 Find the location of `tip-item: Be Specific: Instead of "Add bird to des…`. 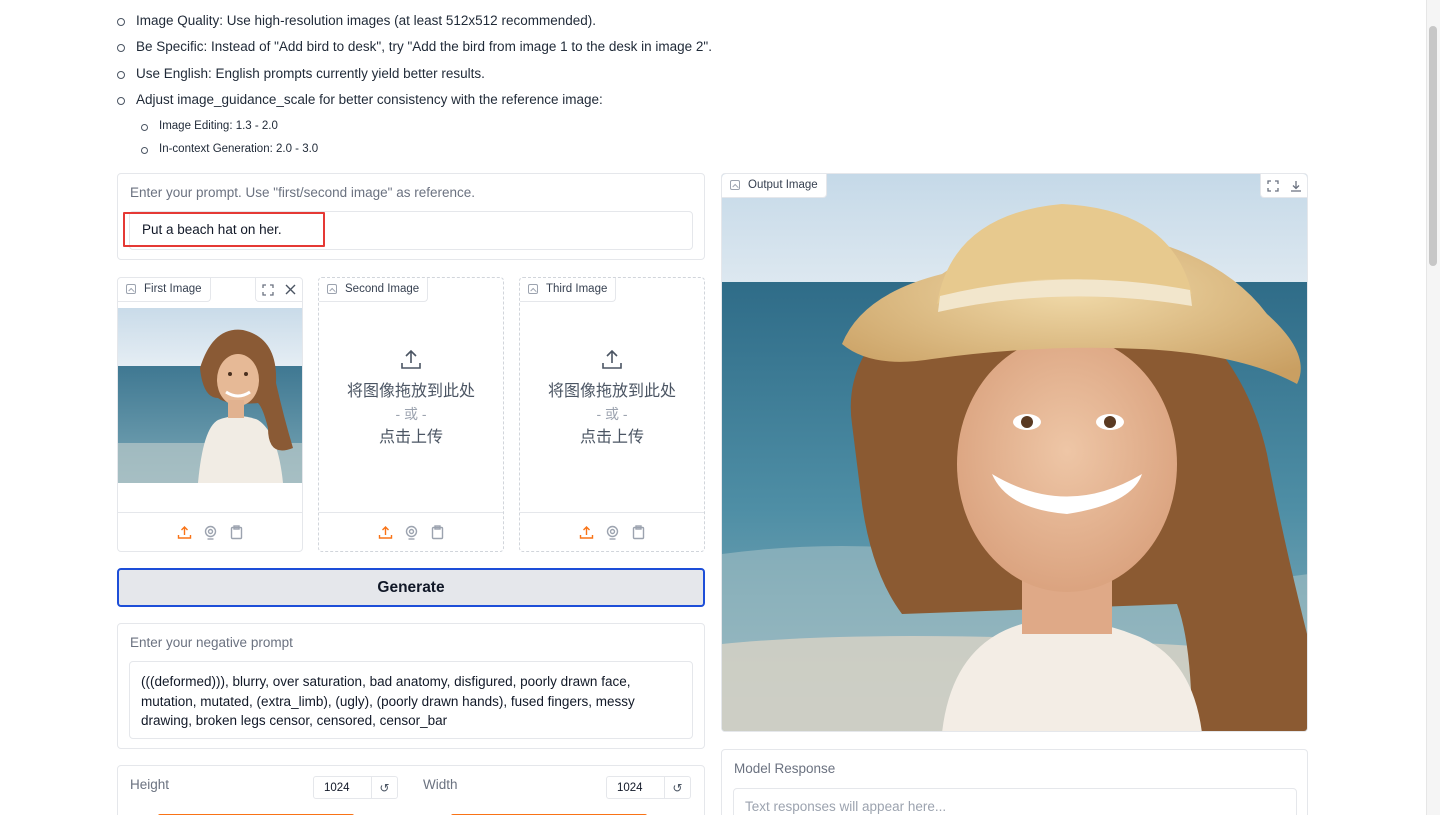

tip-item: Be Specific: Instead of "Add bird to des… is located at coordinates (413, 49).